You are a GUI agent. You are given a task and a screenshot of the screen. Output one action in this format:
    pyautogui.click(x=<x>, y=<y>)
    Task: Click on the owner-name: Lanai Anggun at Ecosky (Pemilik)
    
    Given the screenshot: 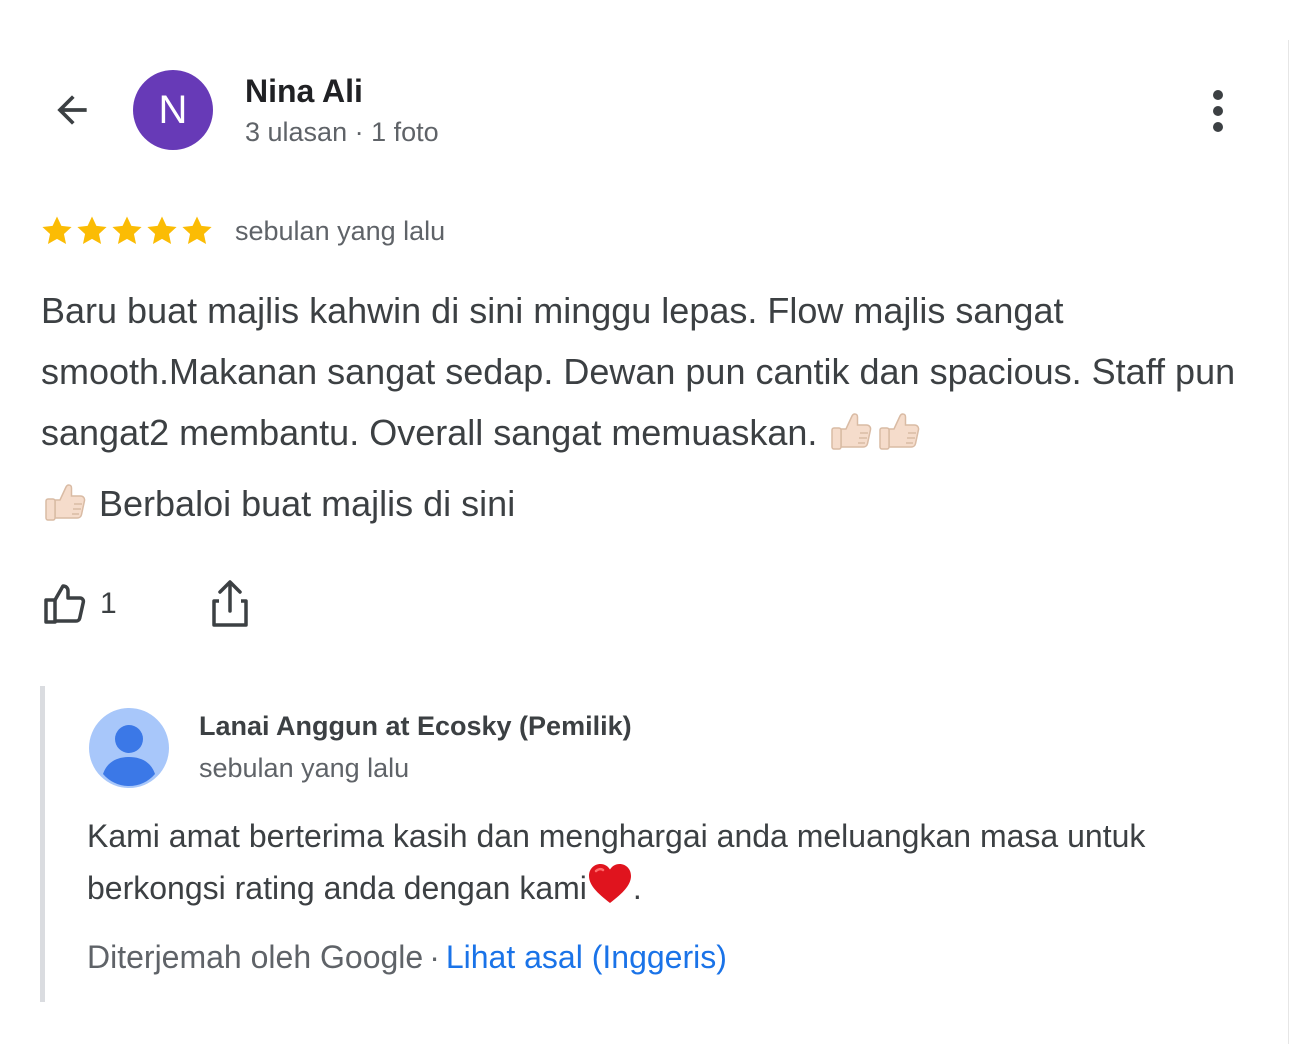 What is the action you would take?
    pyautogui.click(x=415, y=726)
    